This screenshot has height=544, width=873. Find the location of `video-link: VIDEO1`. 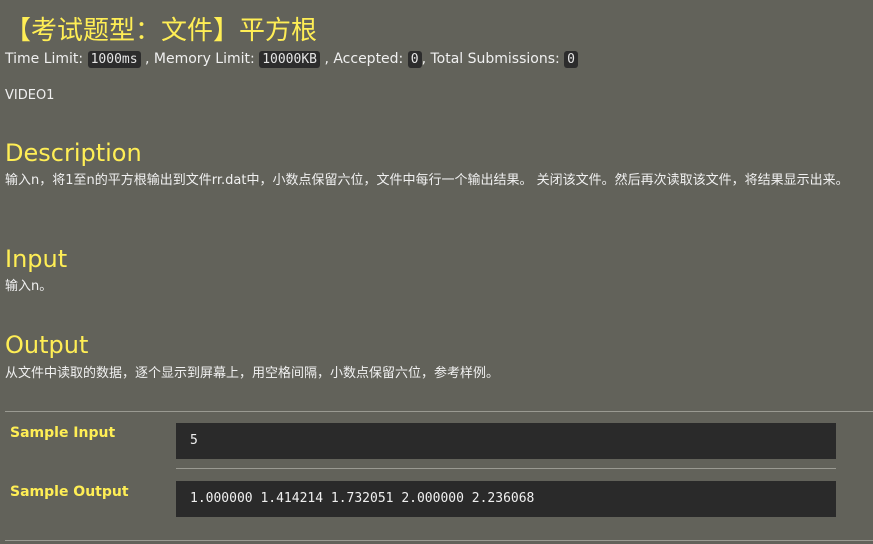

video-link: VIDEO1 is located at coordinates (29, 95).